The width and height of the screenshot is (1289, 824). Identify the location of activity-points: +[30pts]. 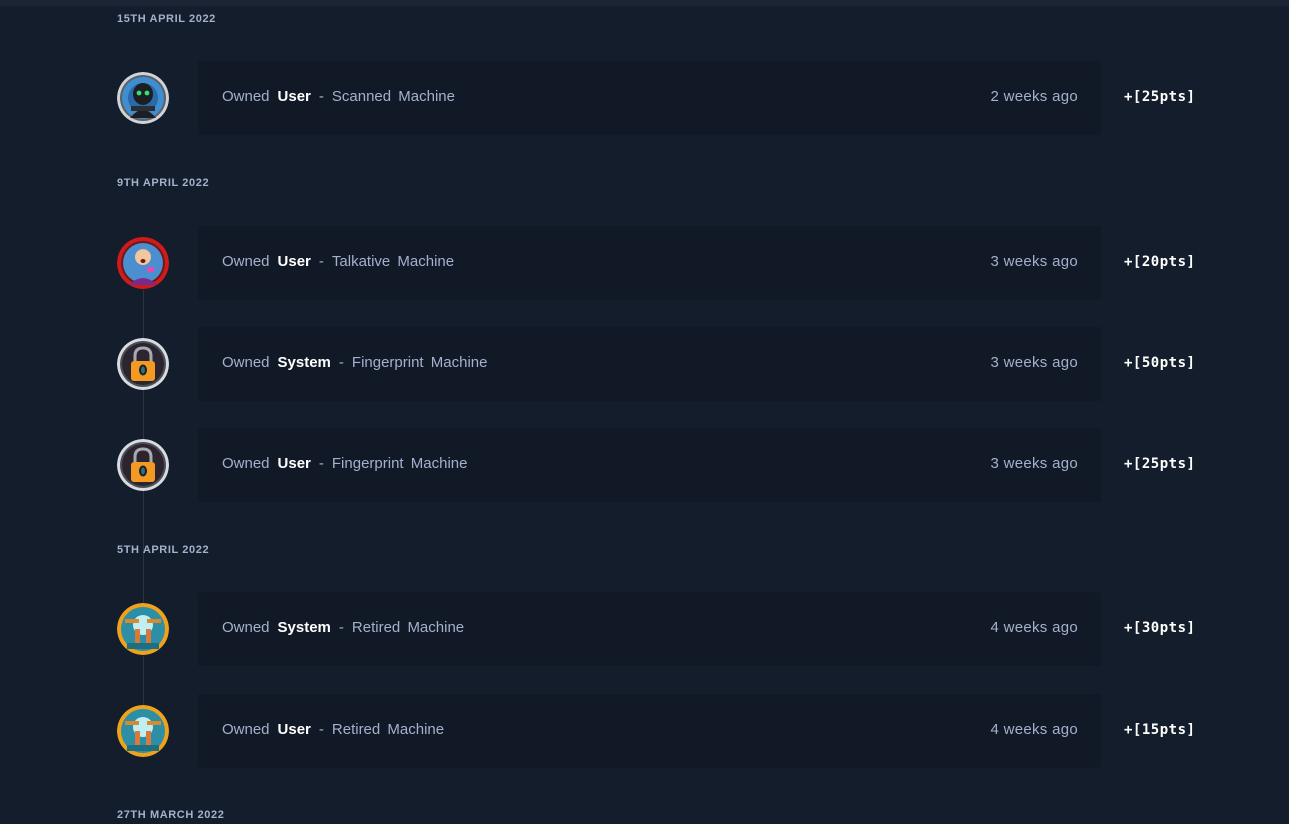
(1160, 628).